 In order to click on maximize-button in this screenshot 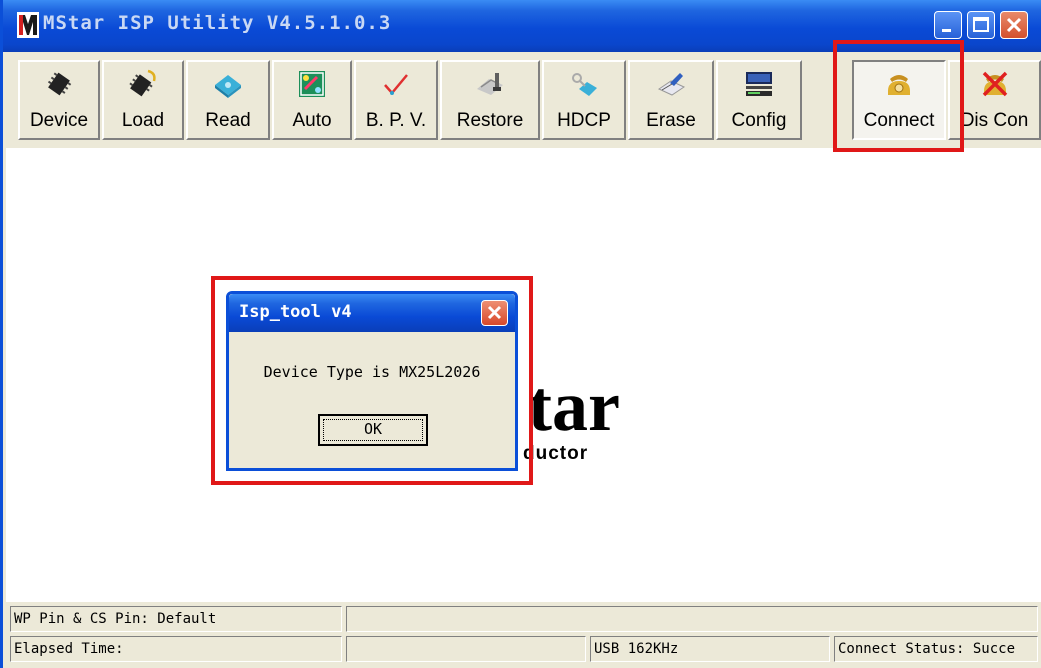, I will do `click(981, 25)`.